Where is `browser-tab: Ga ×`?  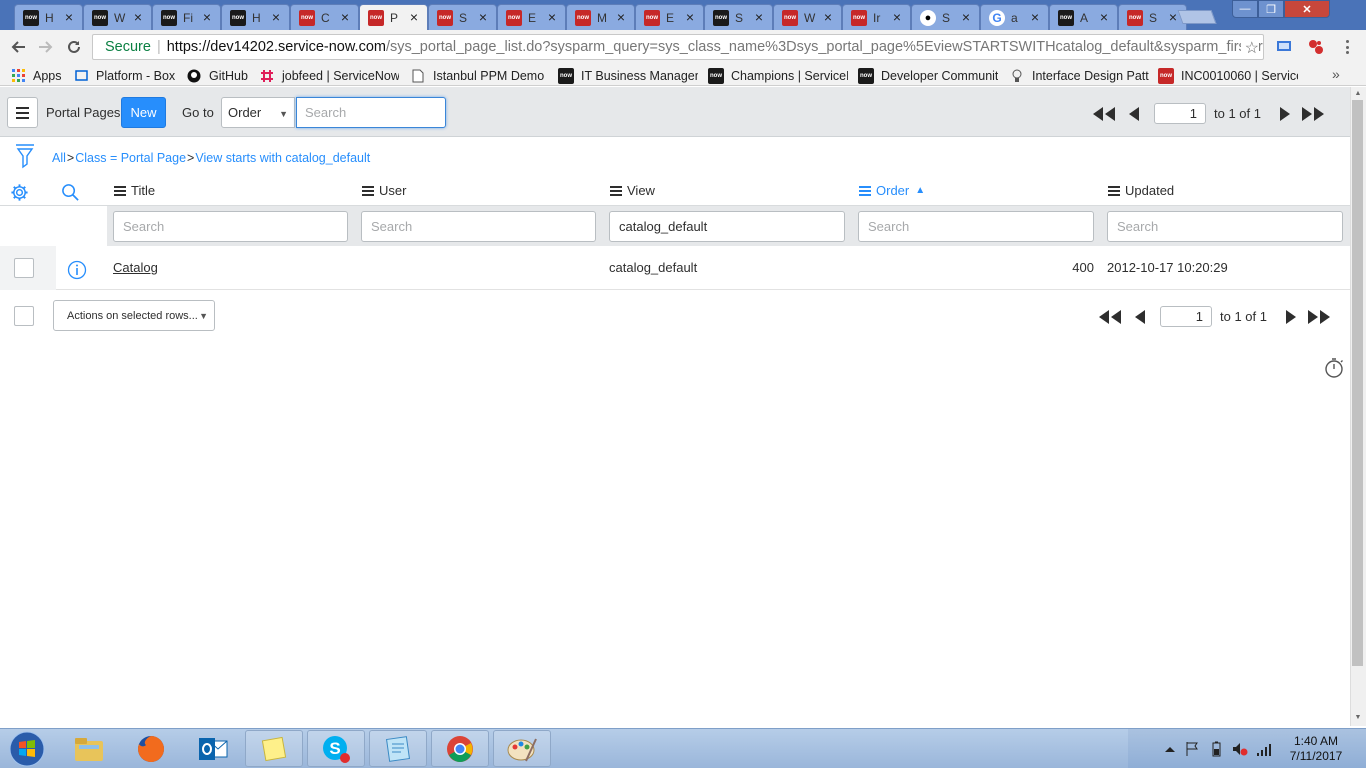 browser-tab: Ga × is located at coordinates (1014, 17).